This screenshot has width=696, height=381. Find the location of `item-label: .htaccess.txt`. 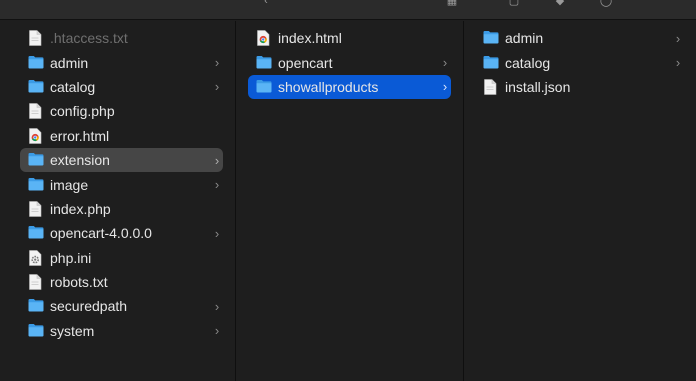

item-label: .htaccess.txt is located at coordinates (89, 38).